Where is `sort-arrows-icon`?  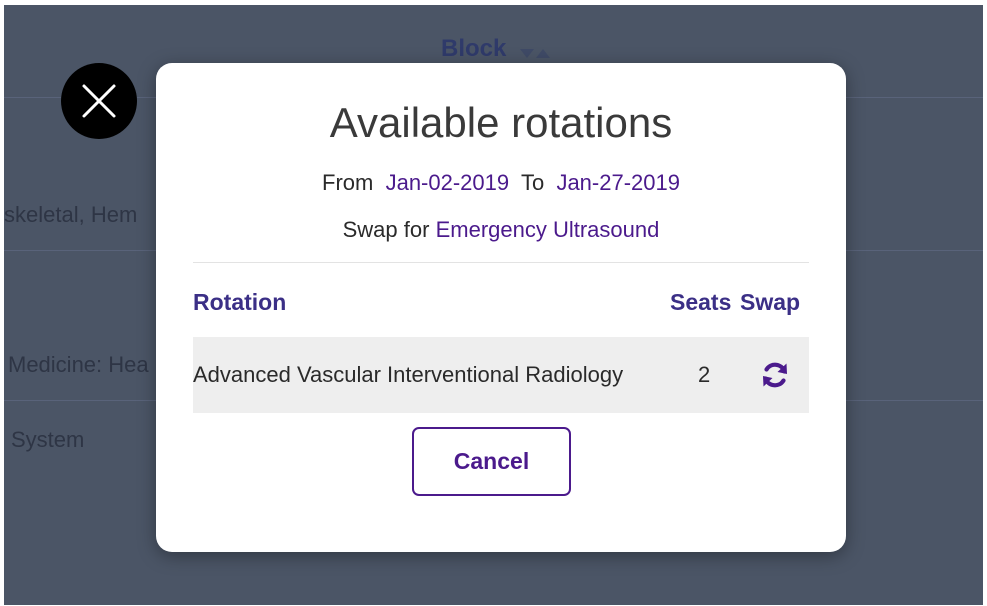 sort-arrows-icon is located at coordinates (535, 54).